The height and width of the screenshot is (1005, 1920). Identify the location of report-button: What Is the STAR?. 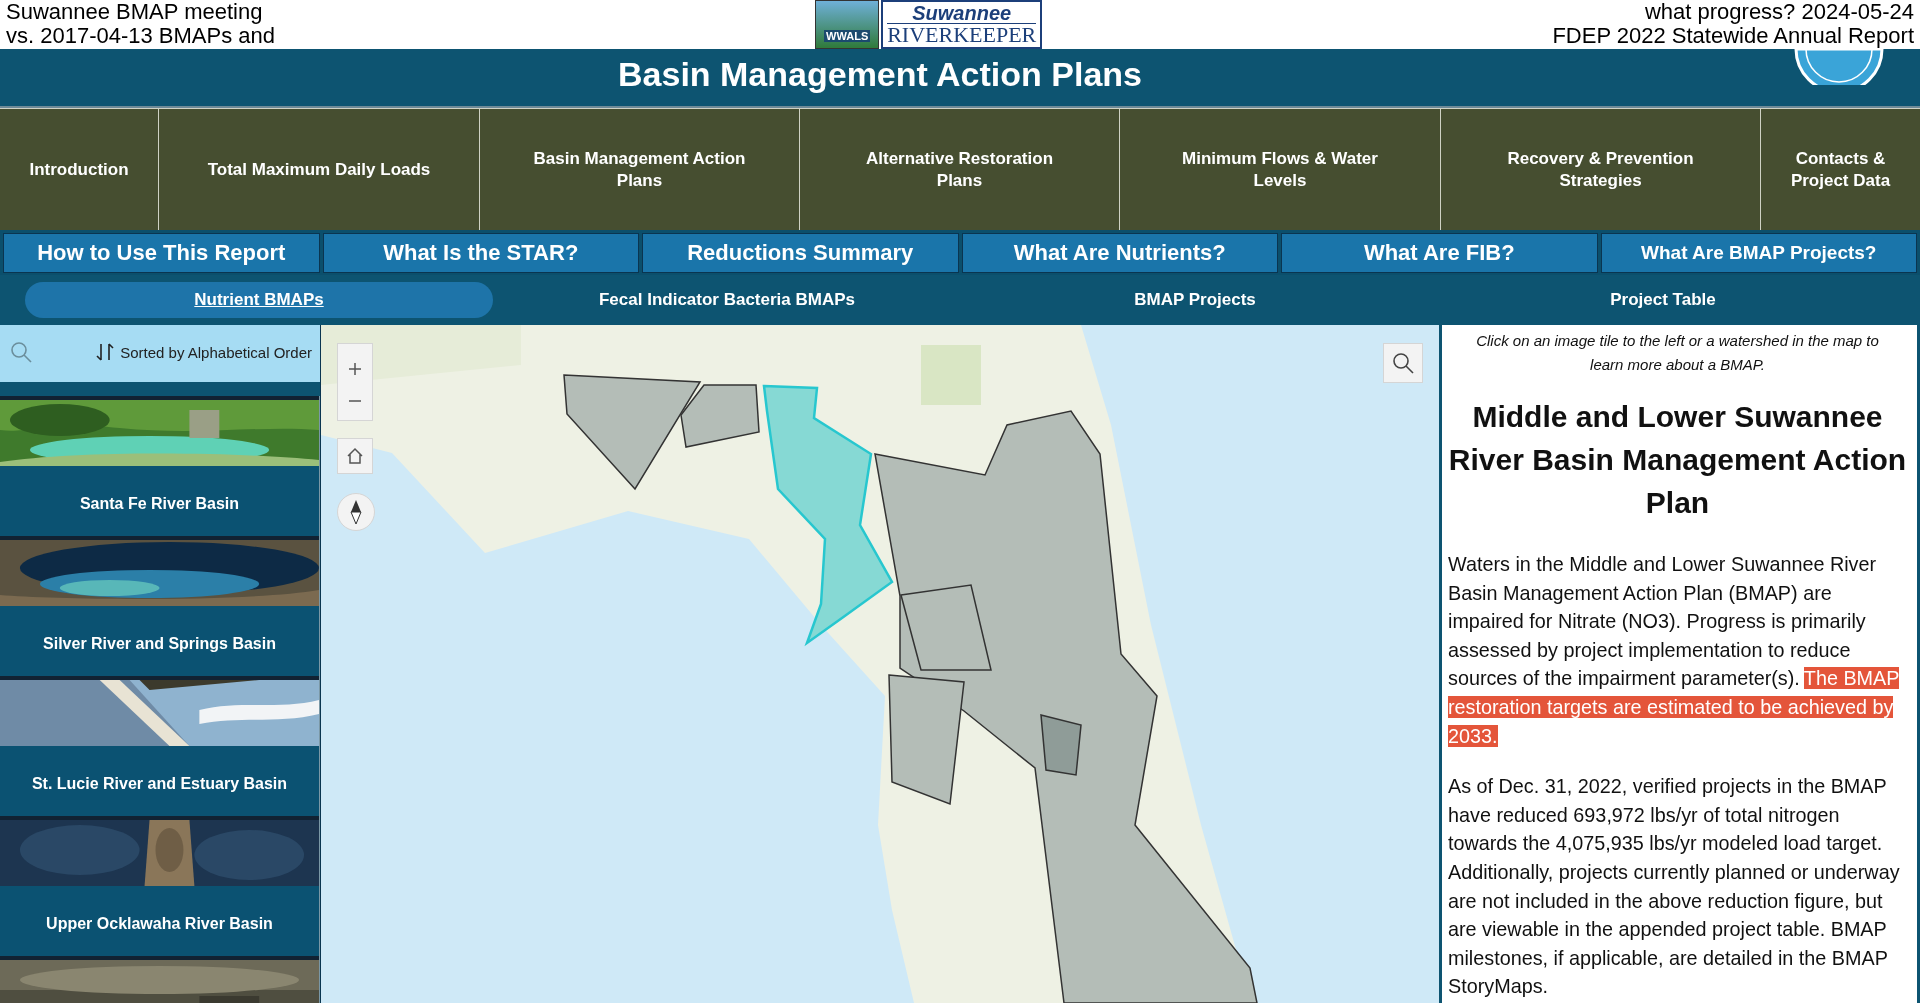
(480, 253).